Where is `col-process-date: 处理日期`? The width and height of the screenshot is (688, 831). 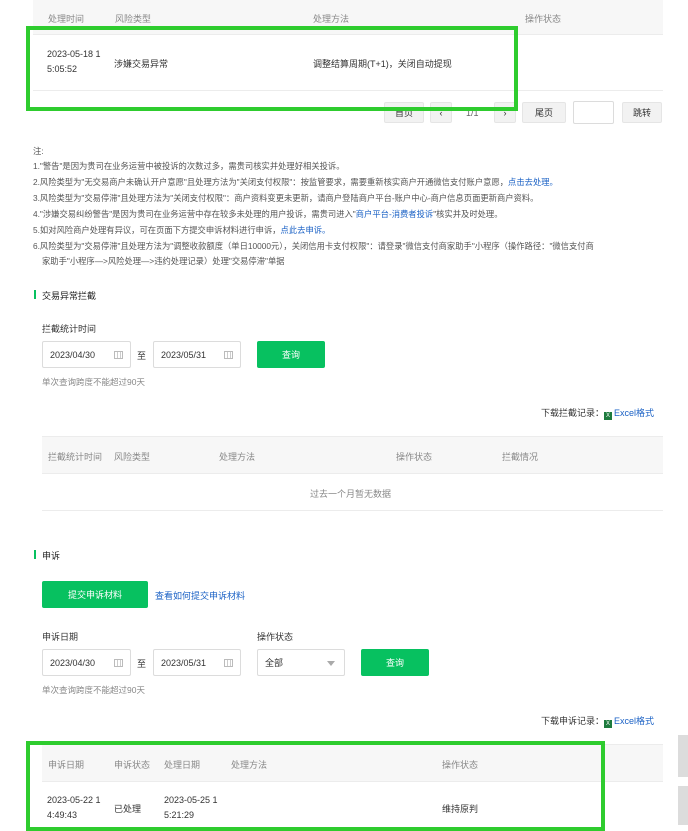 col-process-date: 处理日期 is located at coordinates (182, 765).